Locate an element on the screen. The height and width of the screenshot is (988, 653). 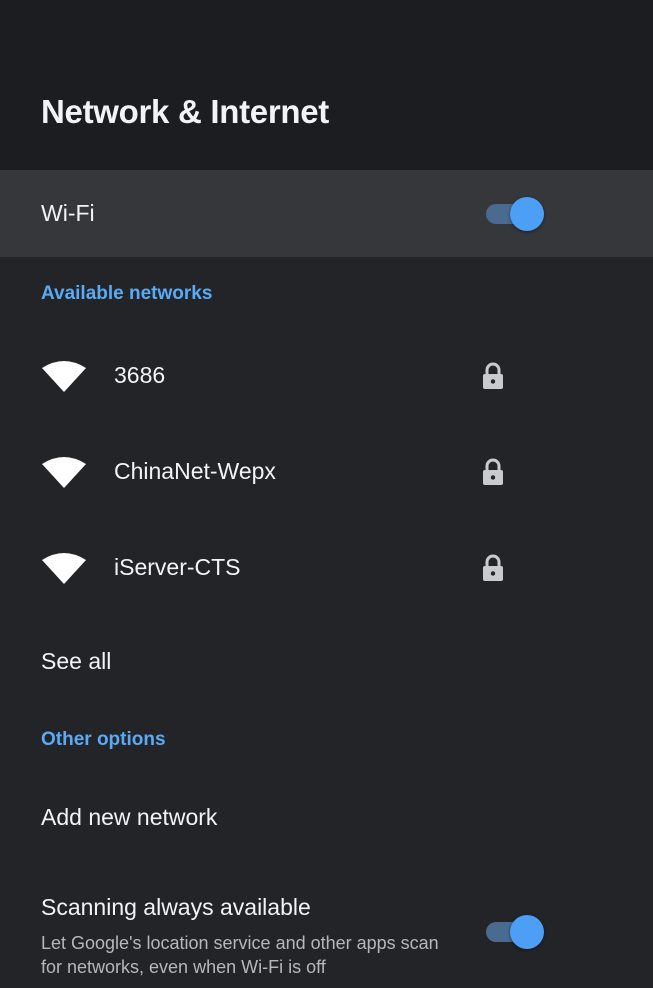
see-all-row: See all is located at coordinates (326, 660).